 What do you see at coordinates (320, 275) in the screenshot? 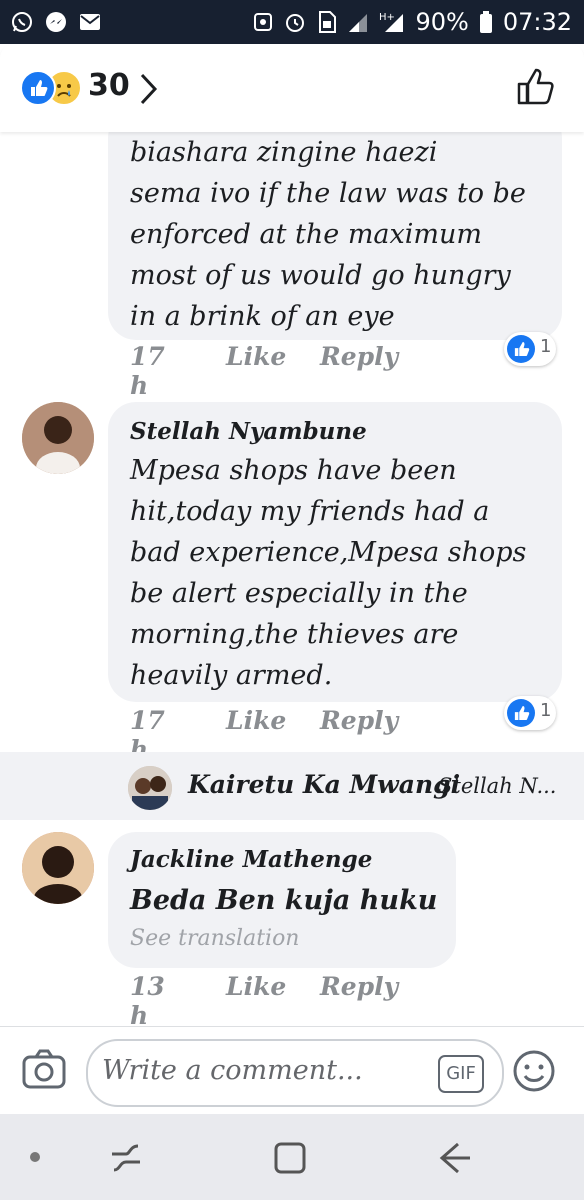
I see `comment-line: most of us would go hungry` at bounding box center [320, 275].